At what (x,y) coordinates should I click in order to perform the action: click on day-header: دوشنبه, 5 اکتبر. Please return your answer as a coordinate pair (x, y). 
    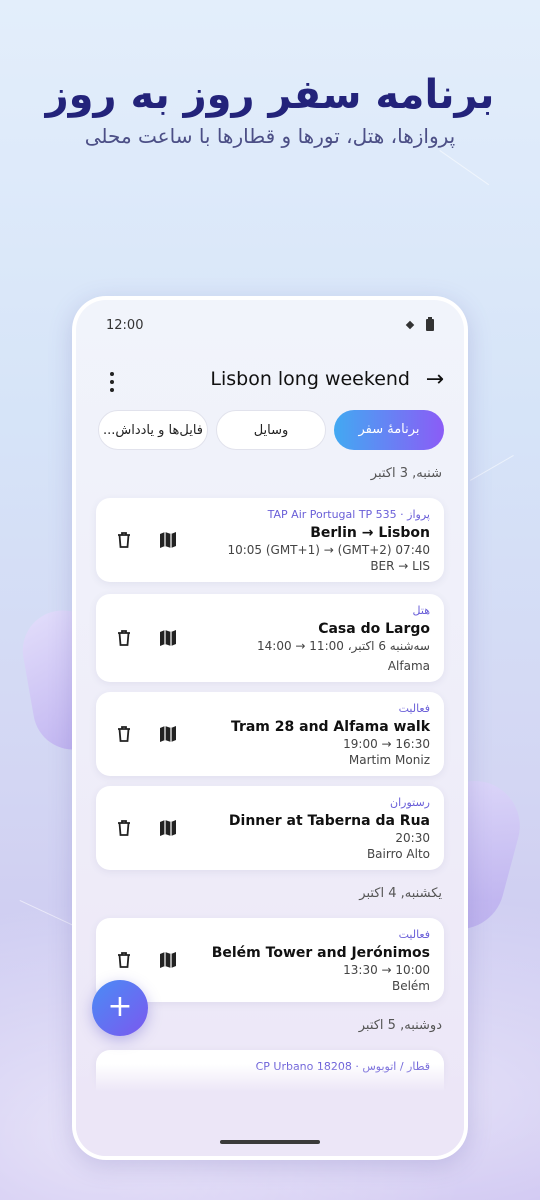
    Looking at the image, I should click on (400, 1025).